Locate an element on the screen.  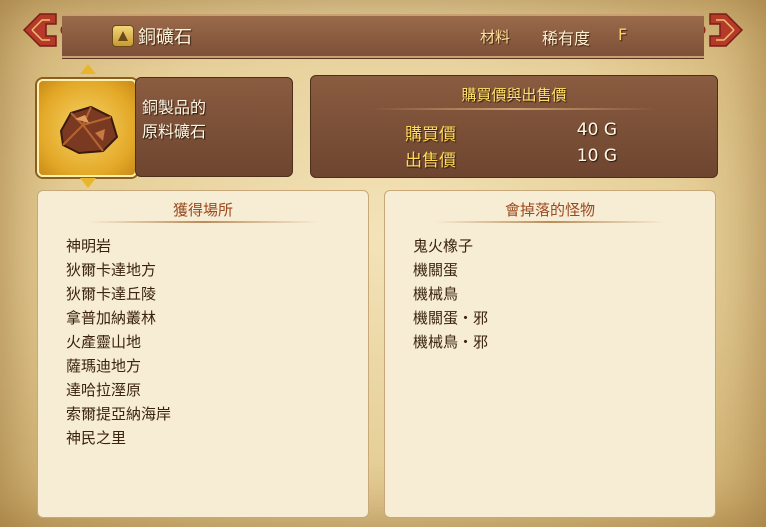
next-item-arrow-icon is located at coordinates (88, 183).